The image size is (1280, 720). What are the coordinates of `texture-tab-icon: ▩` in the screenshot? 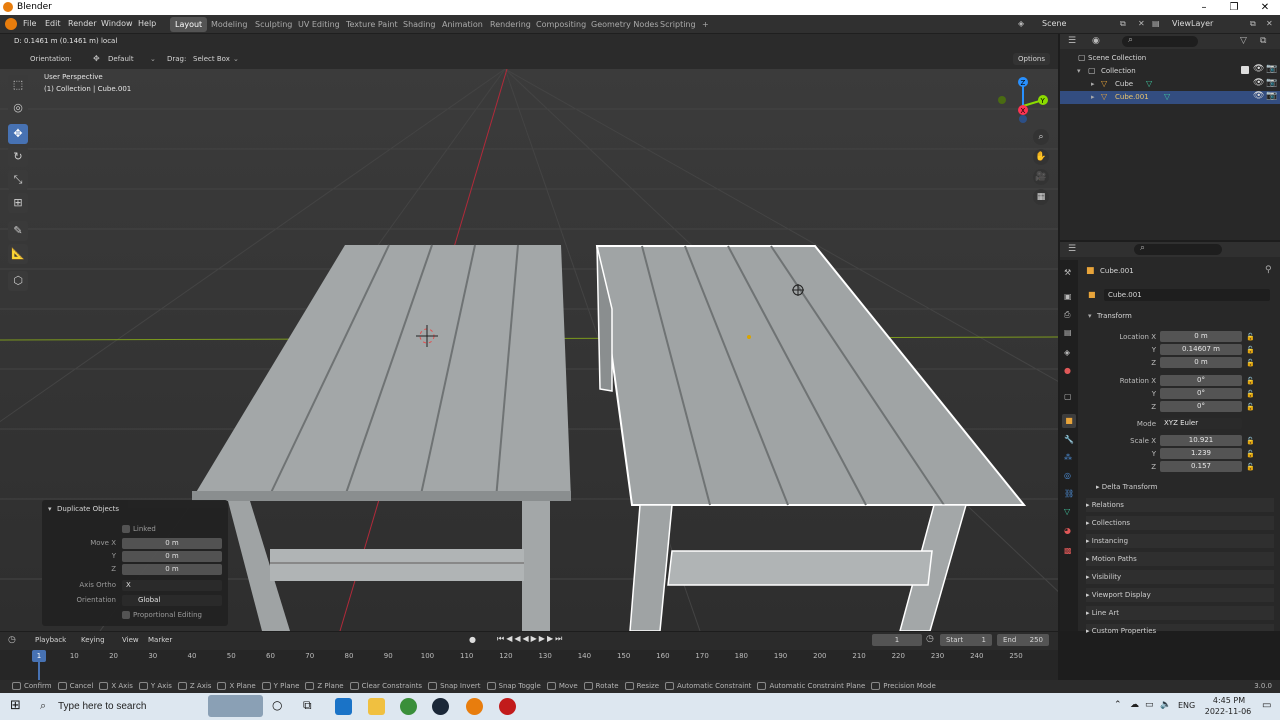 It's located at (1068, 550).